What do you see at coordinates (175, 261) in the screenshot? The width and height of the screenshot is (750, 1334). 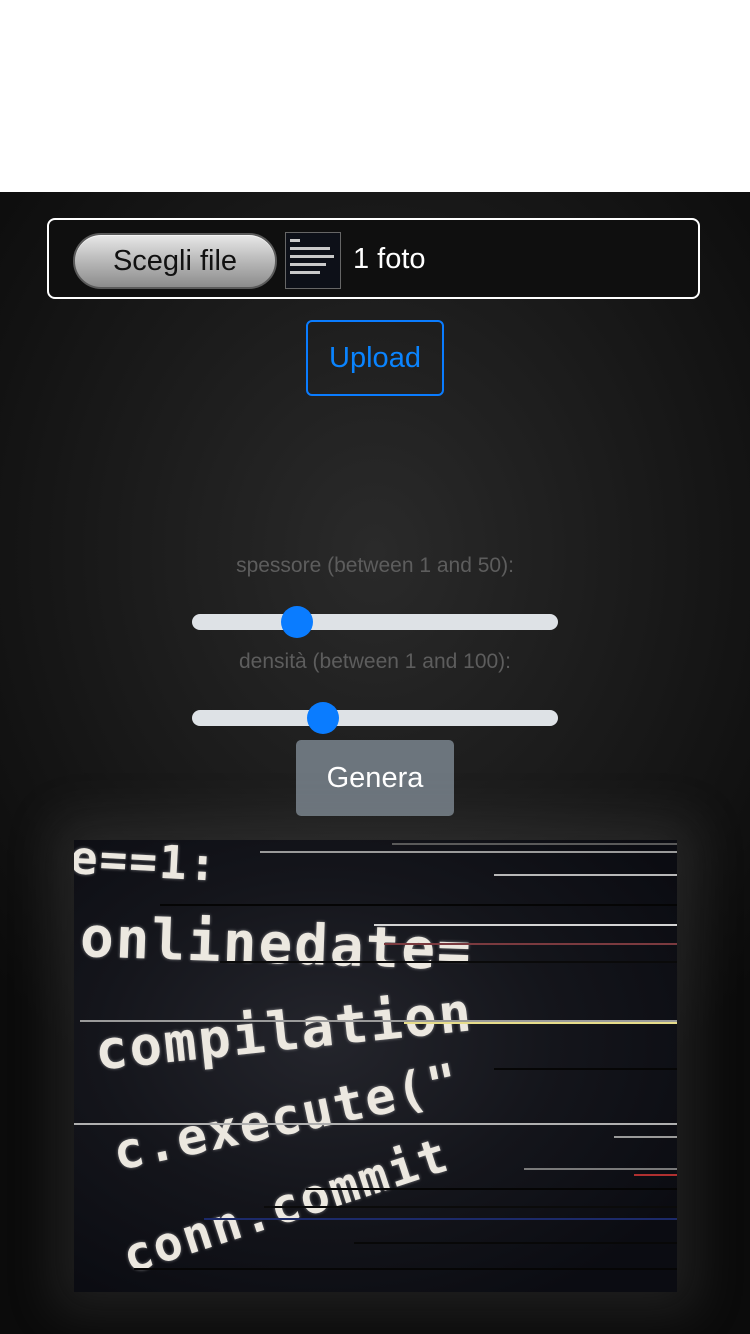 I see `choose-file-button: Scegli file` at bounding box center [175, 261].